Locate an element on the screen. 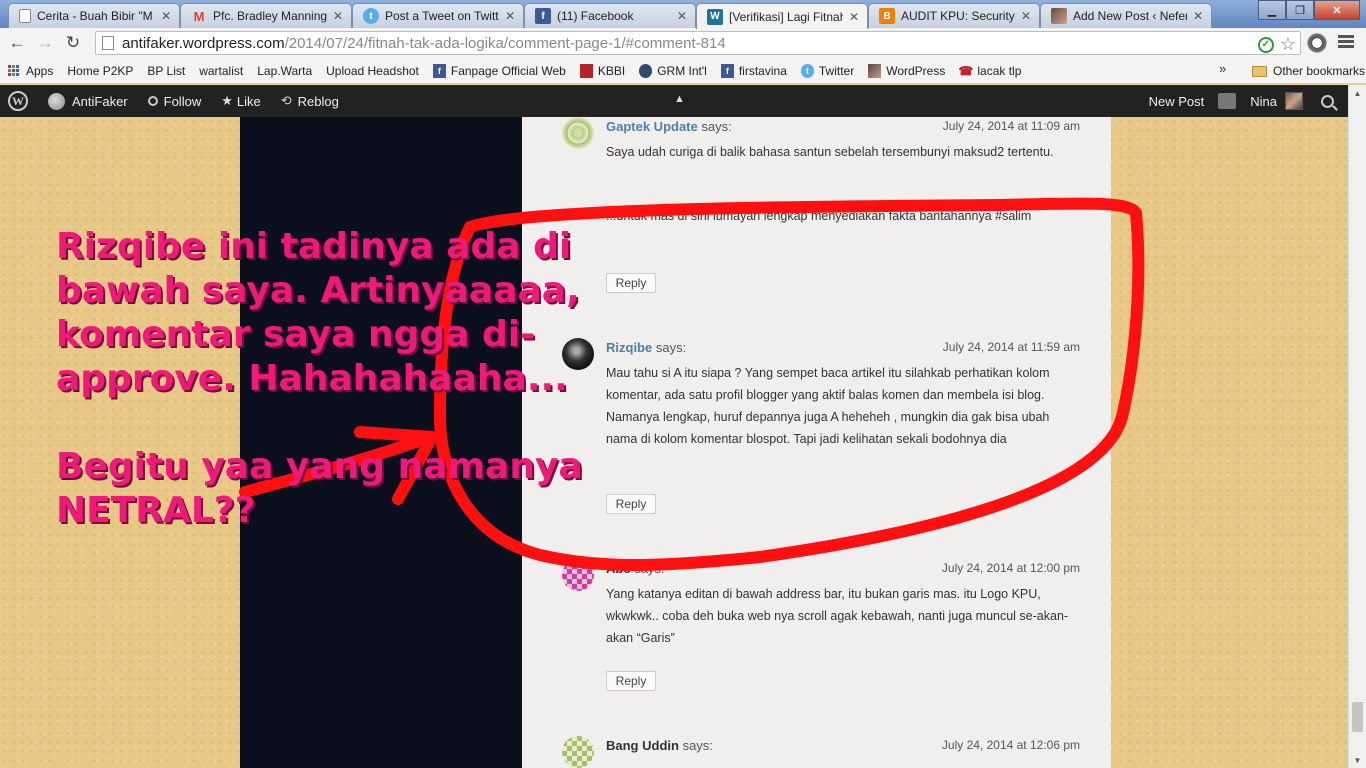 This screenshot has width=1366, height=768. bookmark-label: Twitter is located at coordinates (836, 70).